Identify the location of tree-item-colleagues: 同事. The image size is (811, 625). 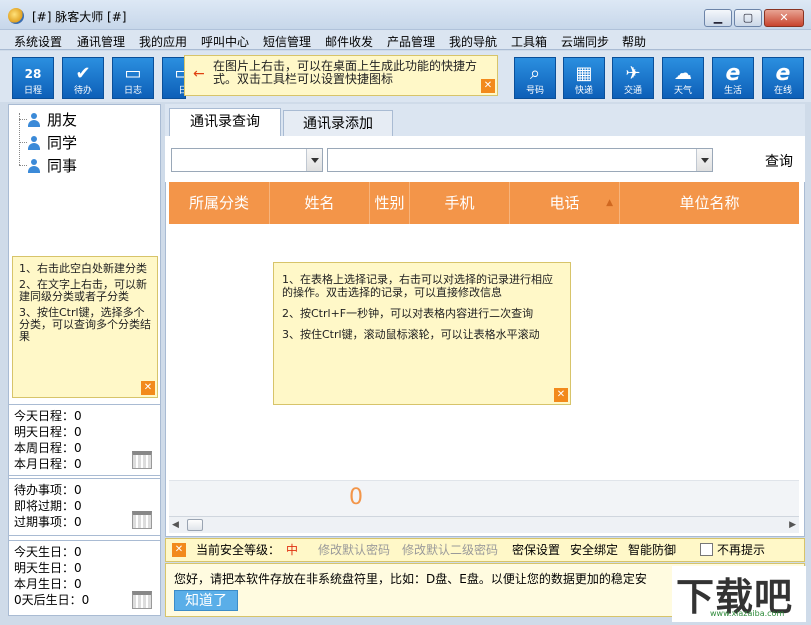
(52, 165).